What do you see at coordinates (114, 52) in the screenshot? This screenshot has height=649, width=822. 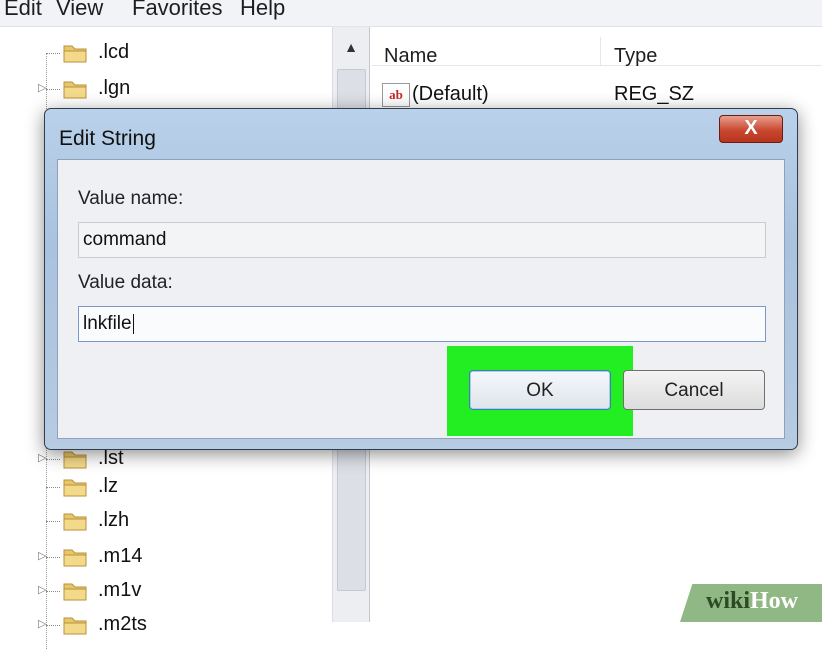 I see `tree-item-label: .lcd` at bounding box center [114, 52].